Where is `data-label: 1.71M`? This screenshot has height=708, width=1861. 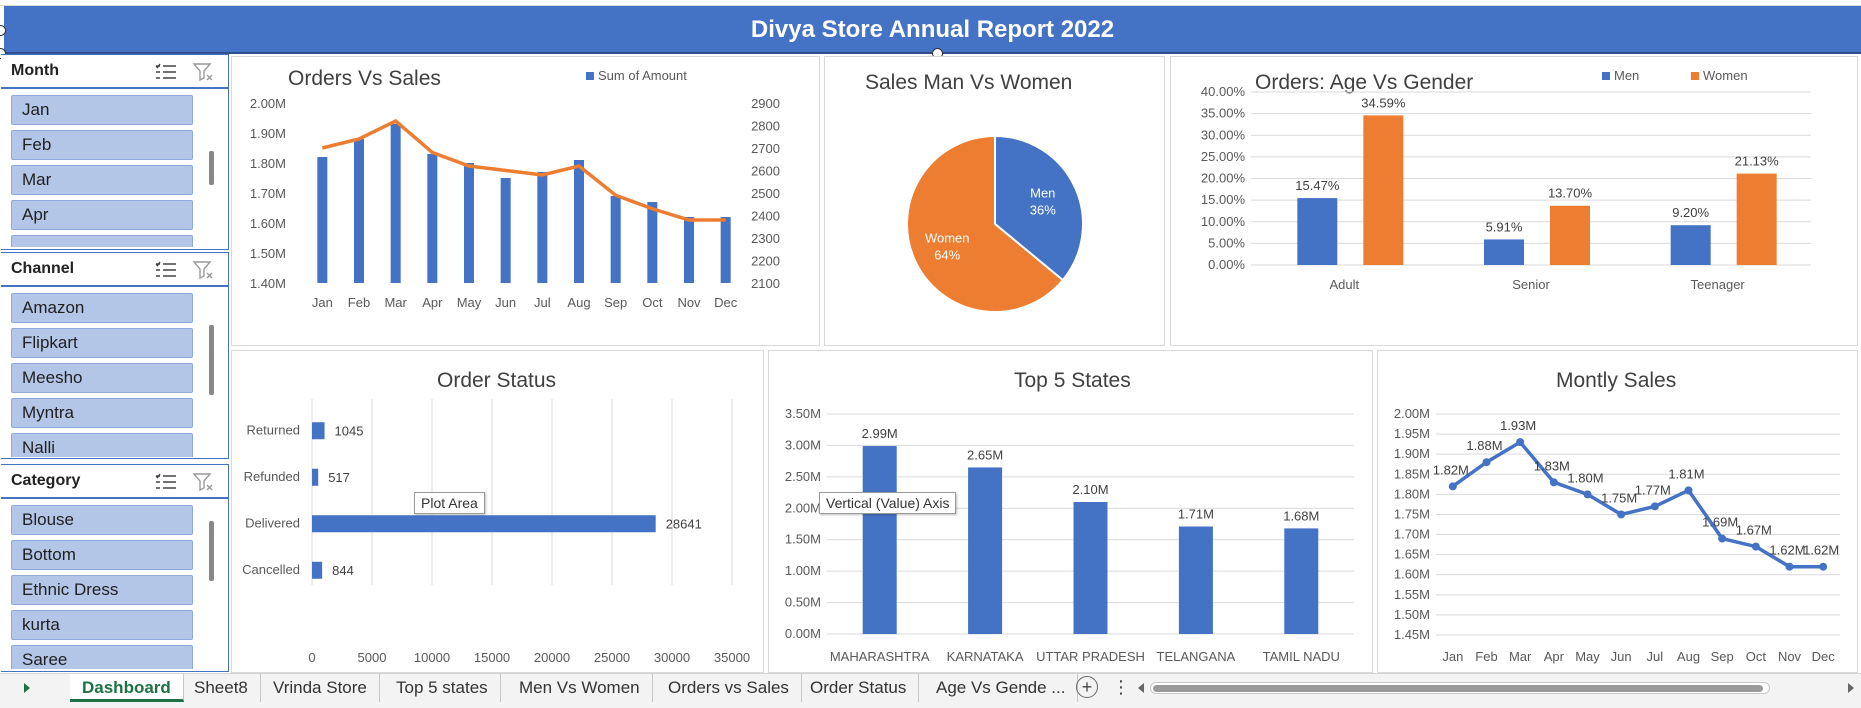 data-label: 1.71M is located at coordinates (1196, 514).